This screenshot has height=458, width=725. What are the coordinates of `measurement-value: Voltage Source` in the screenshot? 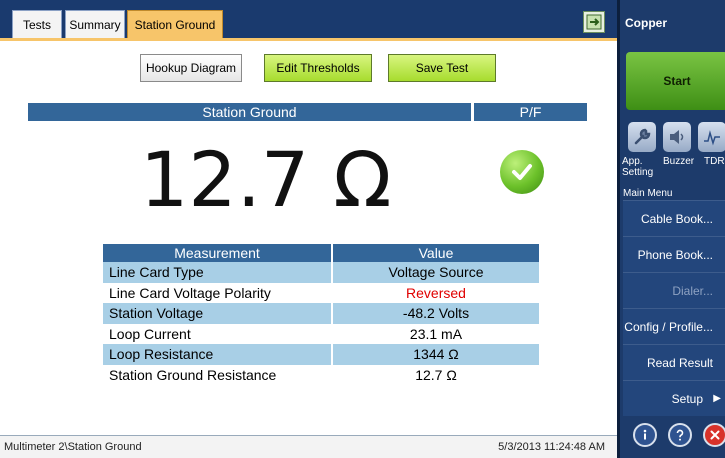 It's located at (435, 272).